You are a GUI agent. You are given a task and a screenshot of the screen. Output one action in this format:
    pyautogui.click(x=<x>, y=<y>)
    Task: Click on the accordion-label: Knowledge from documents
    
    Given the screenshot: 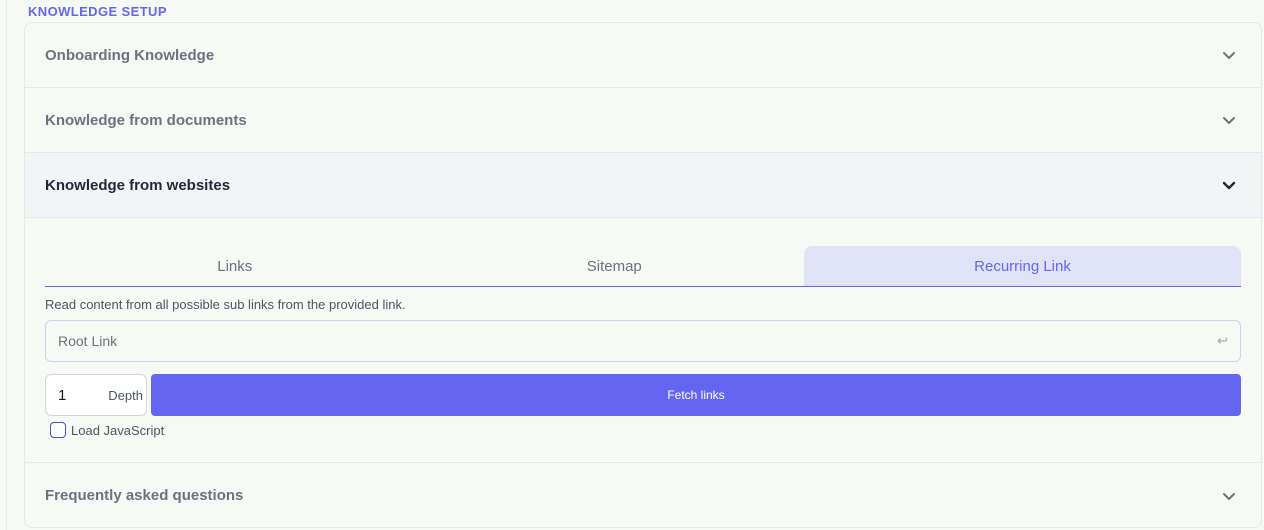 What is the action you would take?
    pyautogui.click(x=146, y=120)
    